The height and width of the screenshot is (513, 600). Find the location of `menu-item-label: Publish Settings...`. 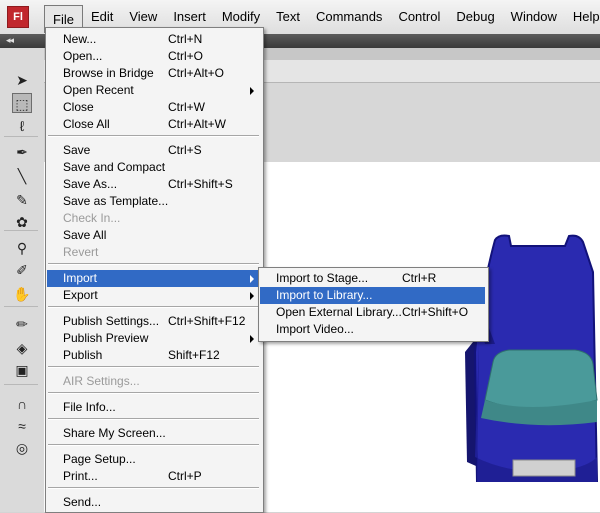

menu-item-label: Publish Settings... is located at coordinates (111, 321).